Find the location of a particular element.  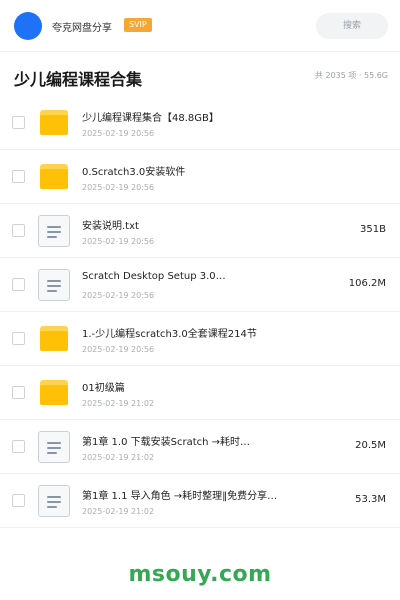

file-row: 少儿编程课程集合【48.8GB】 2025-02-19 20:56 is located at coordinates (200, 123).